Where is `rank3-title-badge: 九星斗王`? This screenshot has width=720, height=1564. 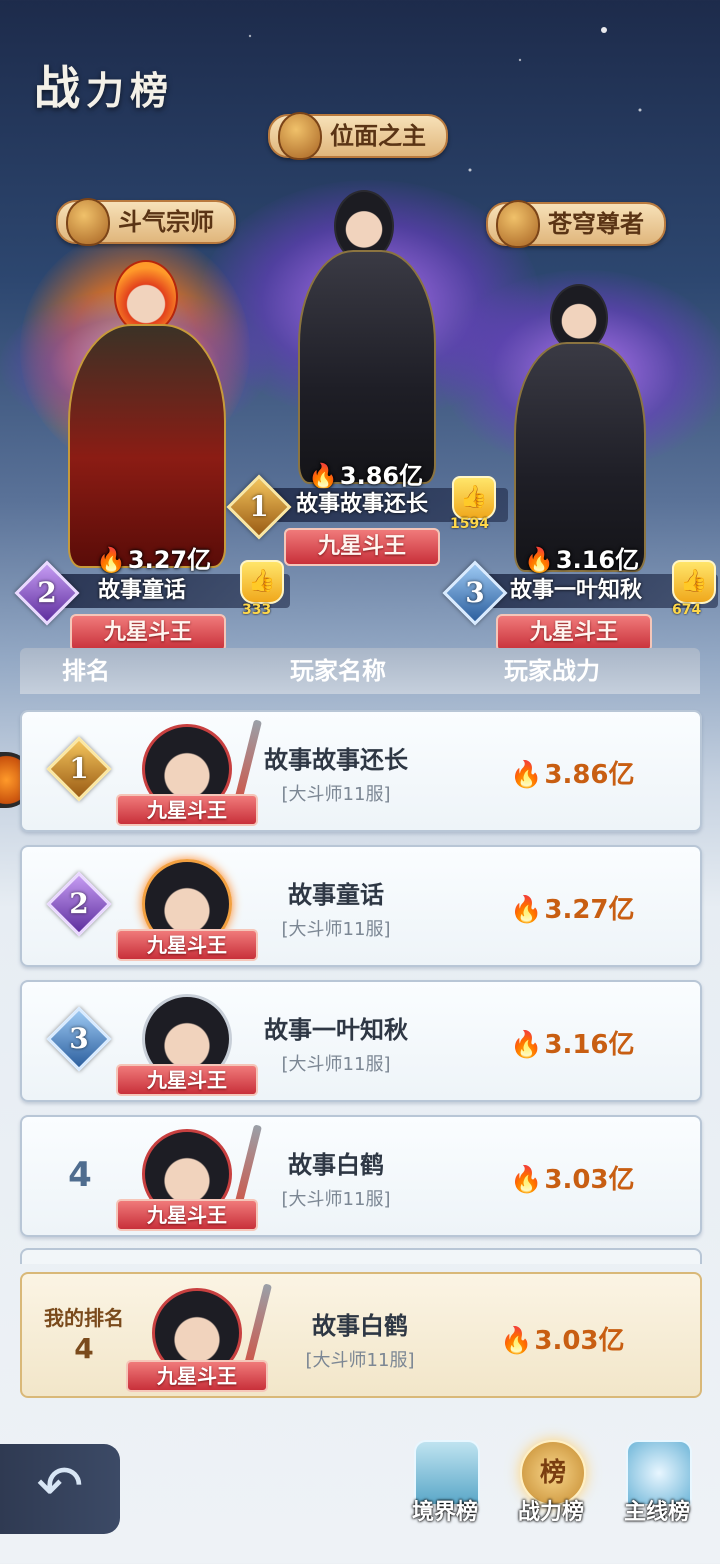
rank3-title-badge: 九星斗王 is located at coordinates (574, 633).